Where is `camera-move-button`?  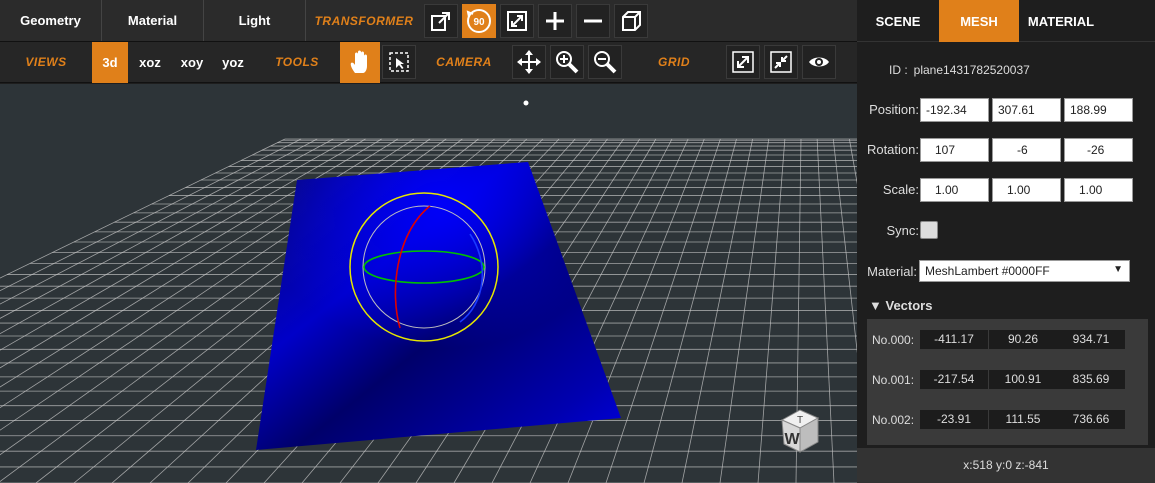 camera-move-button is located at coordinates (529, 62).